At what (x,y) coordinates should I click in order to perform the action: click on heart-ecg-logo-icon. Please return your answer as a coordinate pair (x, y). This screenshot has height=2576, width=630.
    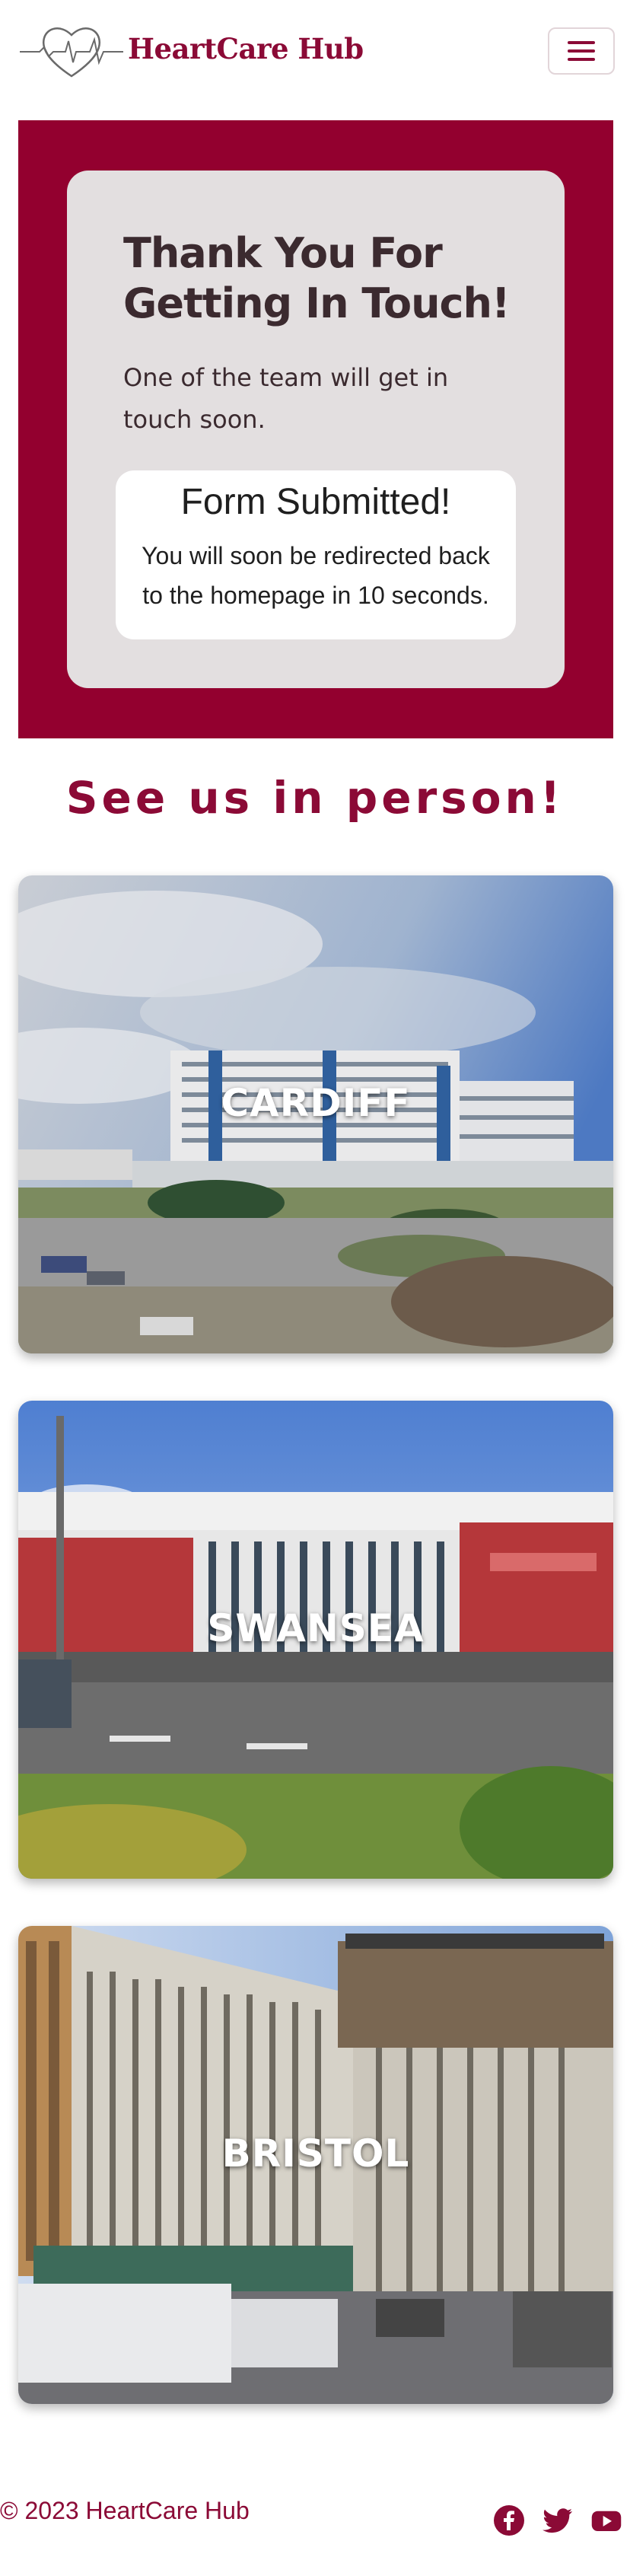
    Looking at the image, I should click on (72, 52).